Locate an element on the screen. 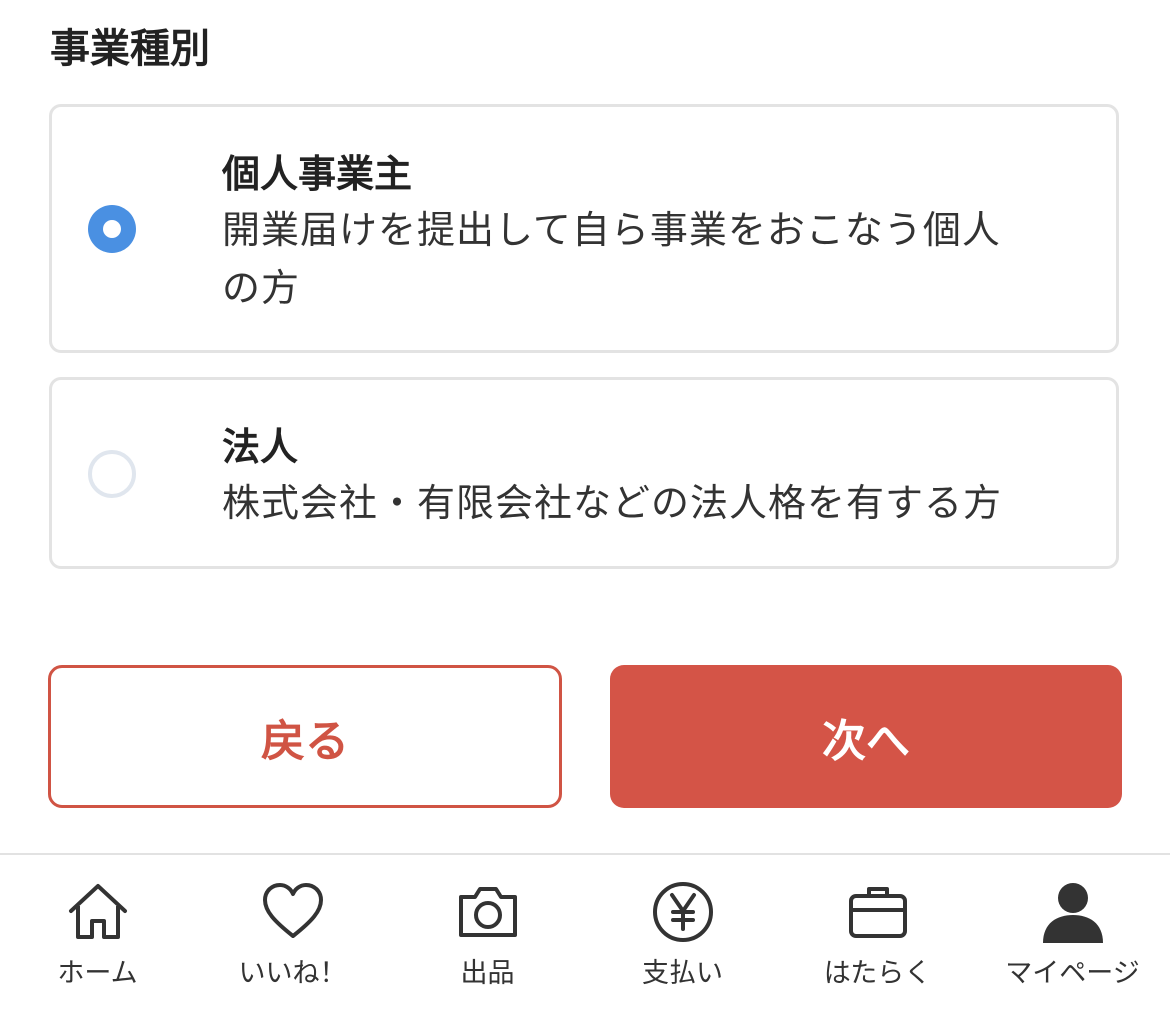  camera-icon is located at coordinates (487, 912).